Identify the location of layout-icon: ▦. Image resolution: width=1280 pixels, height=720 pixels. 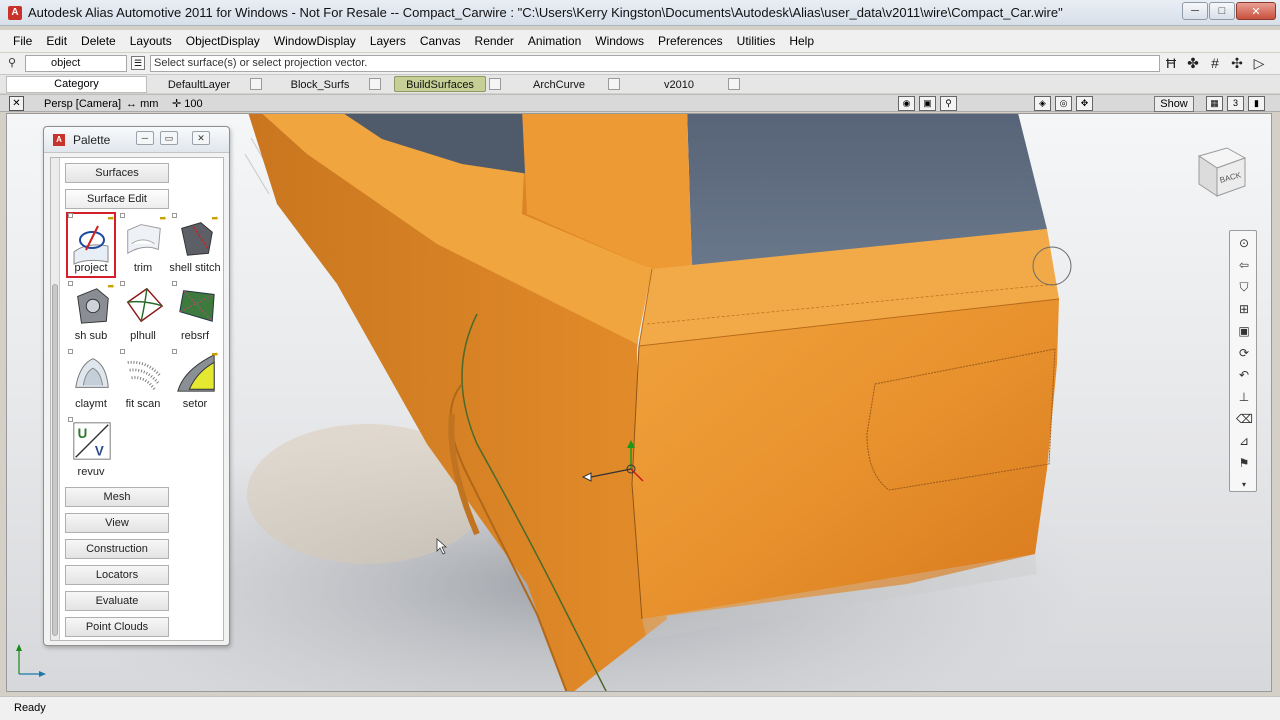
(1214, 103).